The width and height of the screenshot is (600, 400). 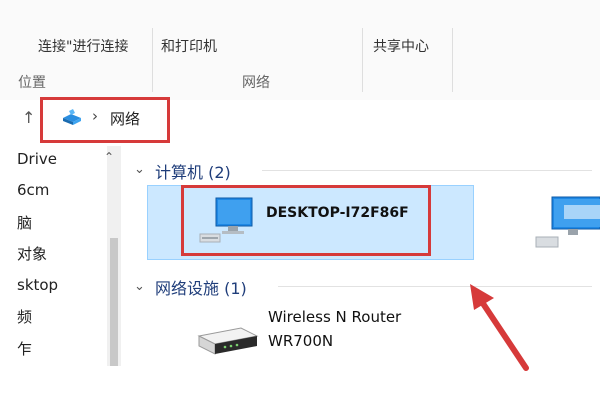 What do you see at coordinates (193, 171) in the screenshot?
I see `group-header-computers: 计算机 (2)` at bounding box center [193, 171].